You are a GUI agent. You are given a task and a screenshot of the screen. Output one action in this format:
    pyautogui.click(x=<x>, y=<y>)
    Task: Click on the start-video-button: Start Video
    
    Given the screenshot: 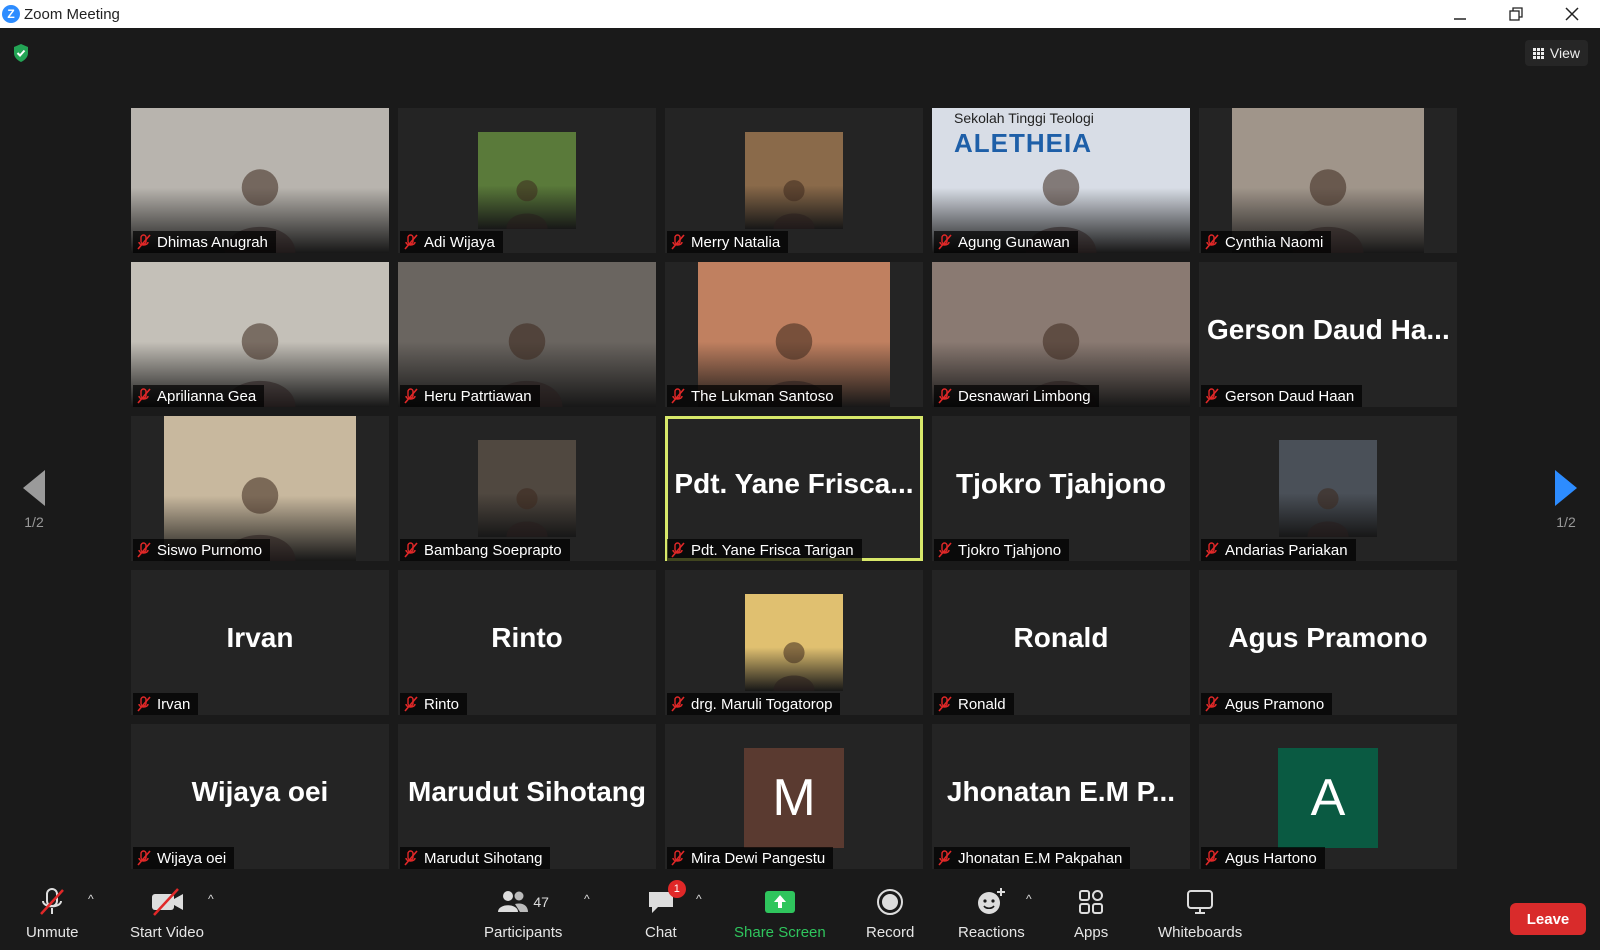 What is the action you would take?
    pyautogui.click(x=167, y=913)
    